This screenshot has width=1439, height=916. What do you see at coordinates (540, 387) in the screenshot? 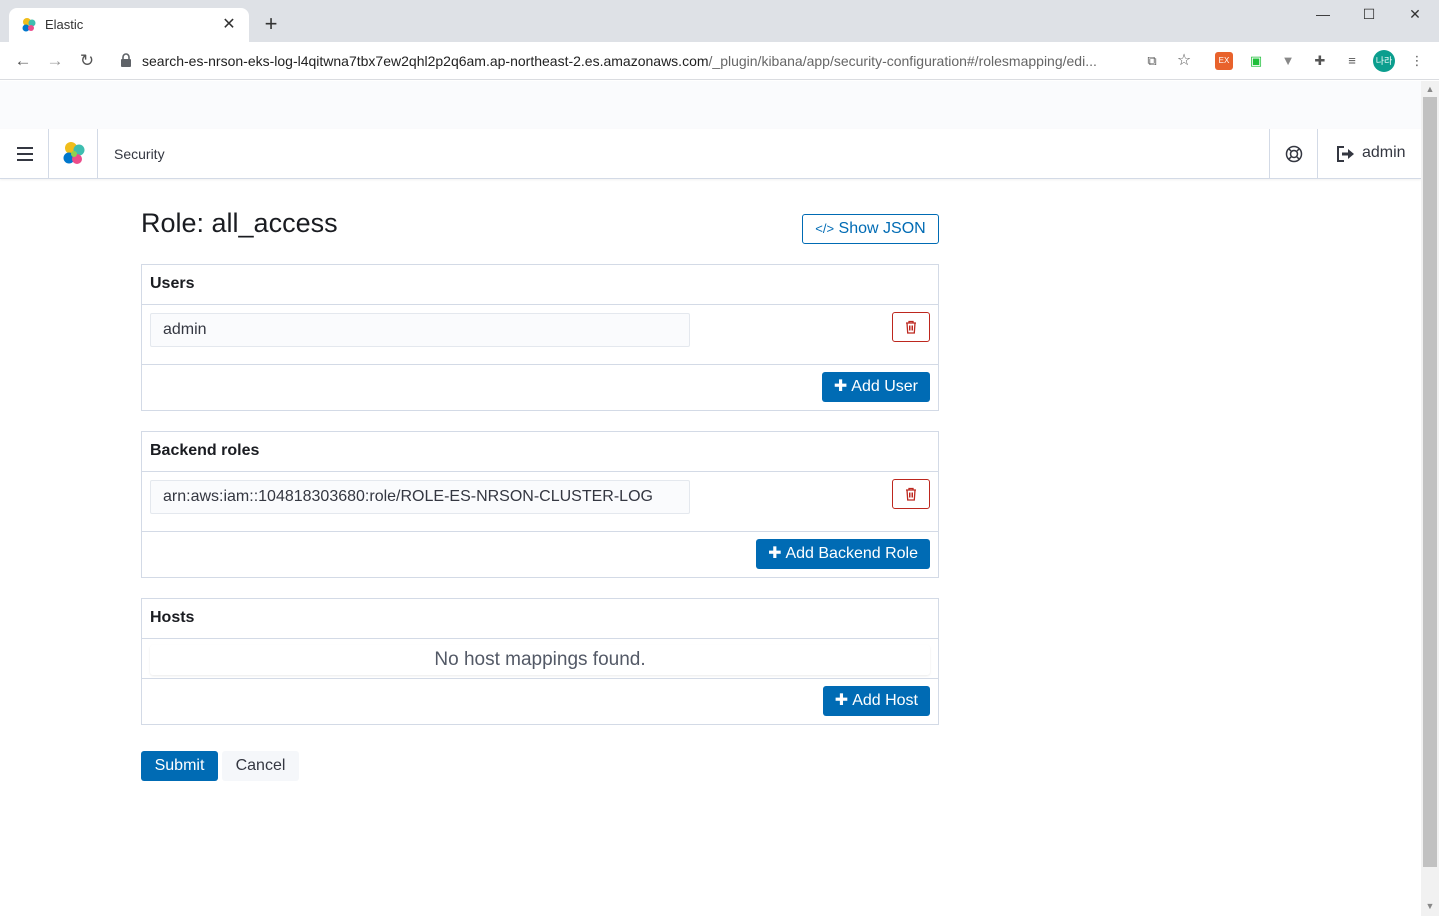
I see `users-actions: ✚ Add User` at bounding box center [540, 387].